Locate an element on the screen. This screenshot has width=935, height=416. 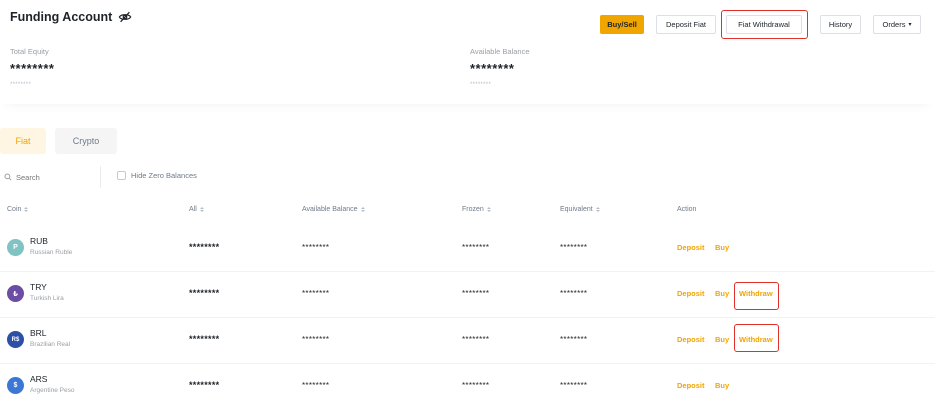
column-header-frozen: Frozen is located at coordinates (476, 209).